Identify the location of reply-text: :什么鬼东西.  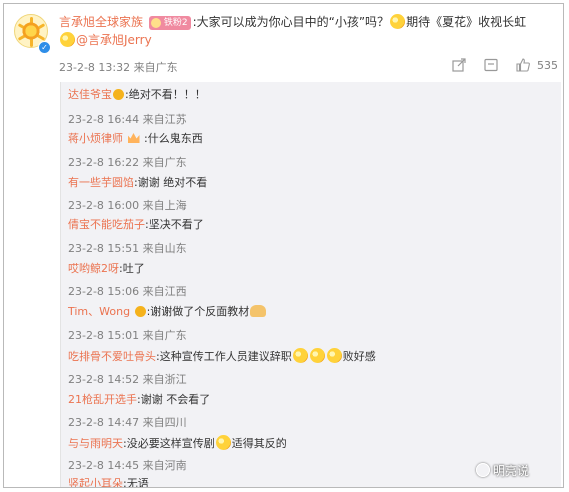
(173, 138).